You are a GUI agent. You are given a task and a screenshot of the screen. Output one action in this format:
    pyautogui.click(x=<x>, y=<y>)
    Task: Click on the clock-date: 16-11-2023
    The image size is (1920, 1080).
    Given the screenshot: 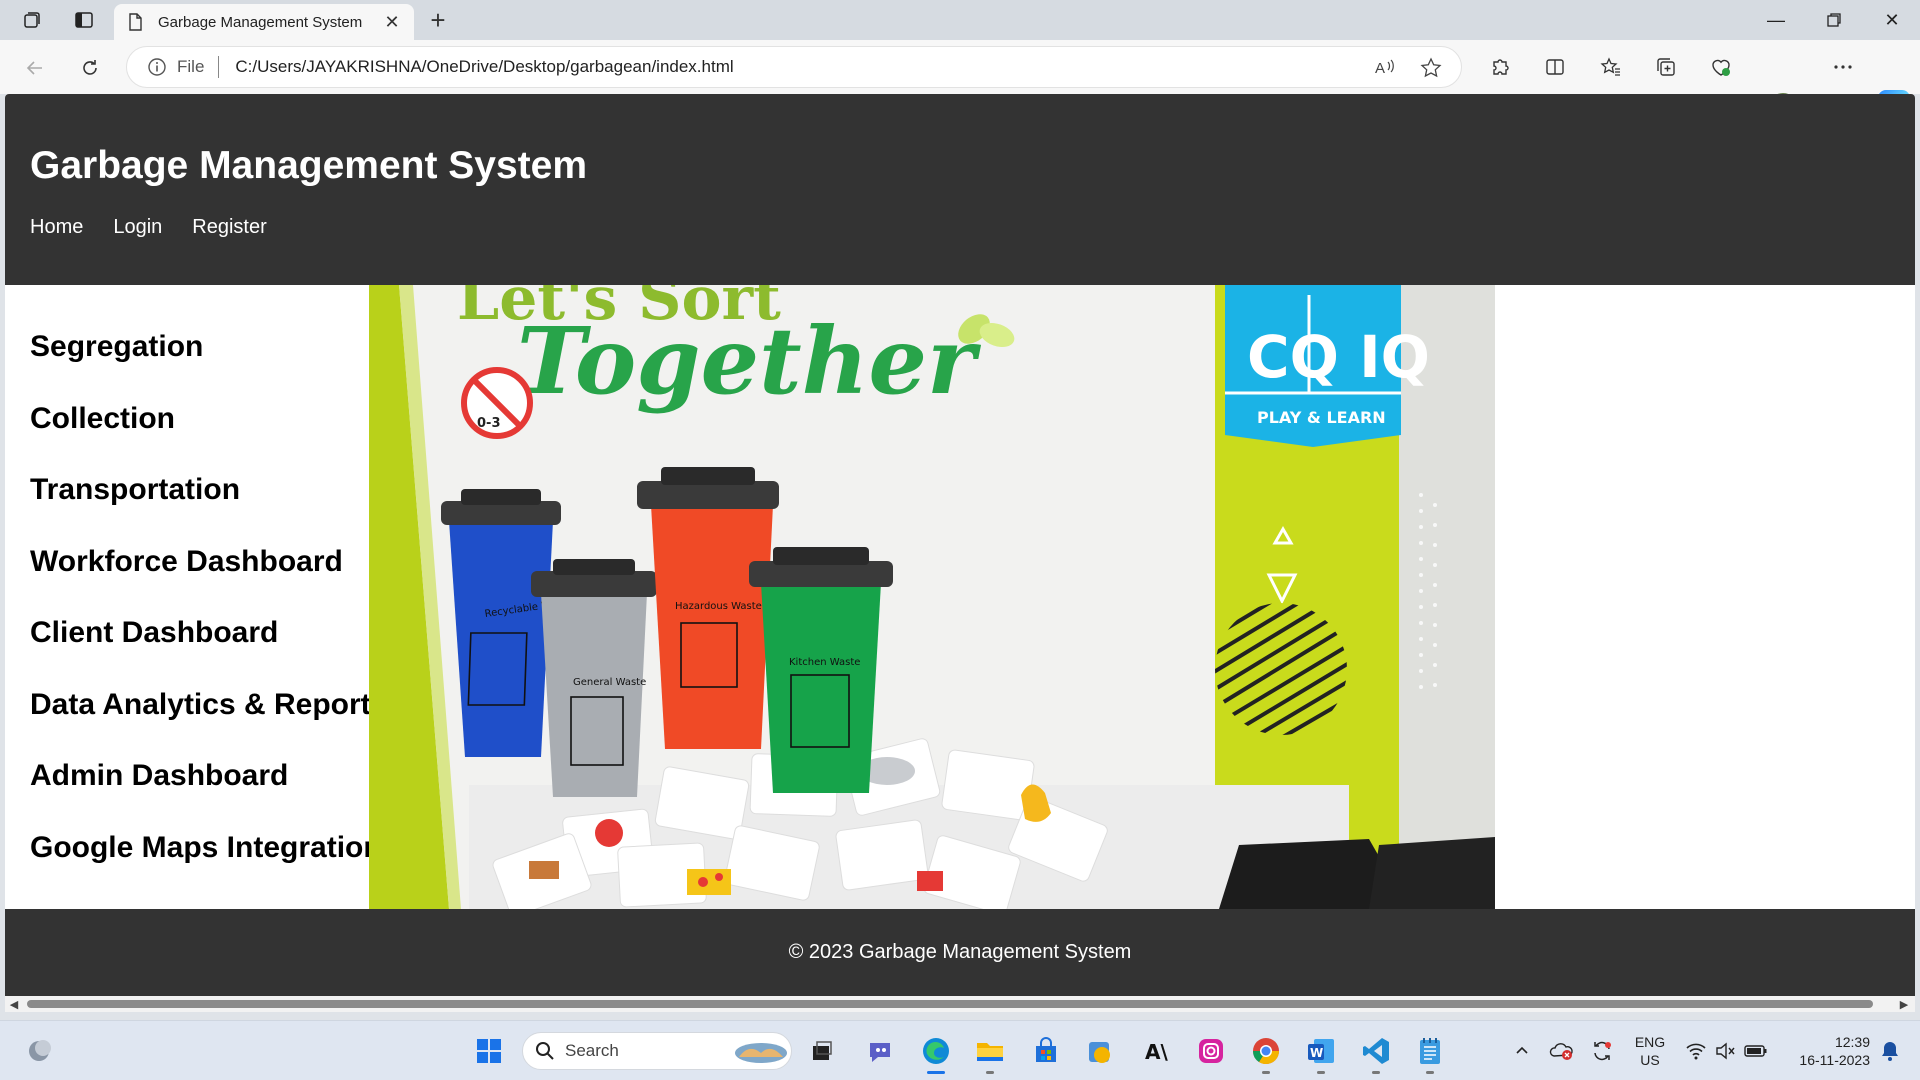 What is the action you would take?
    pyautogui.click(x=1834, y=1060)
    